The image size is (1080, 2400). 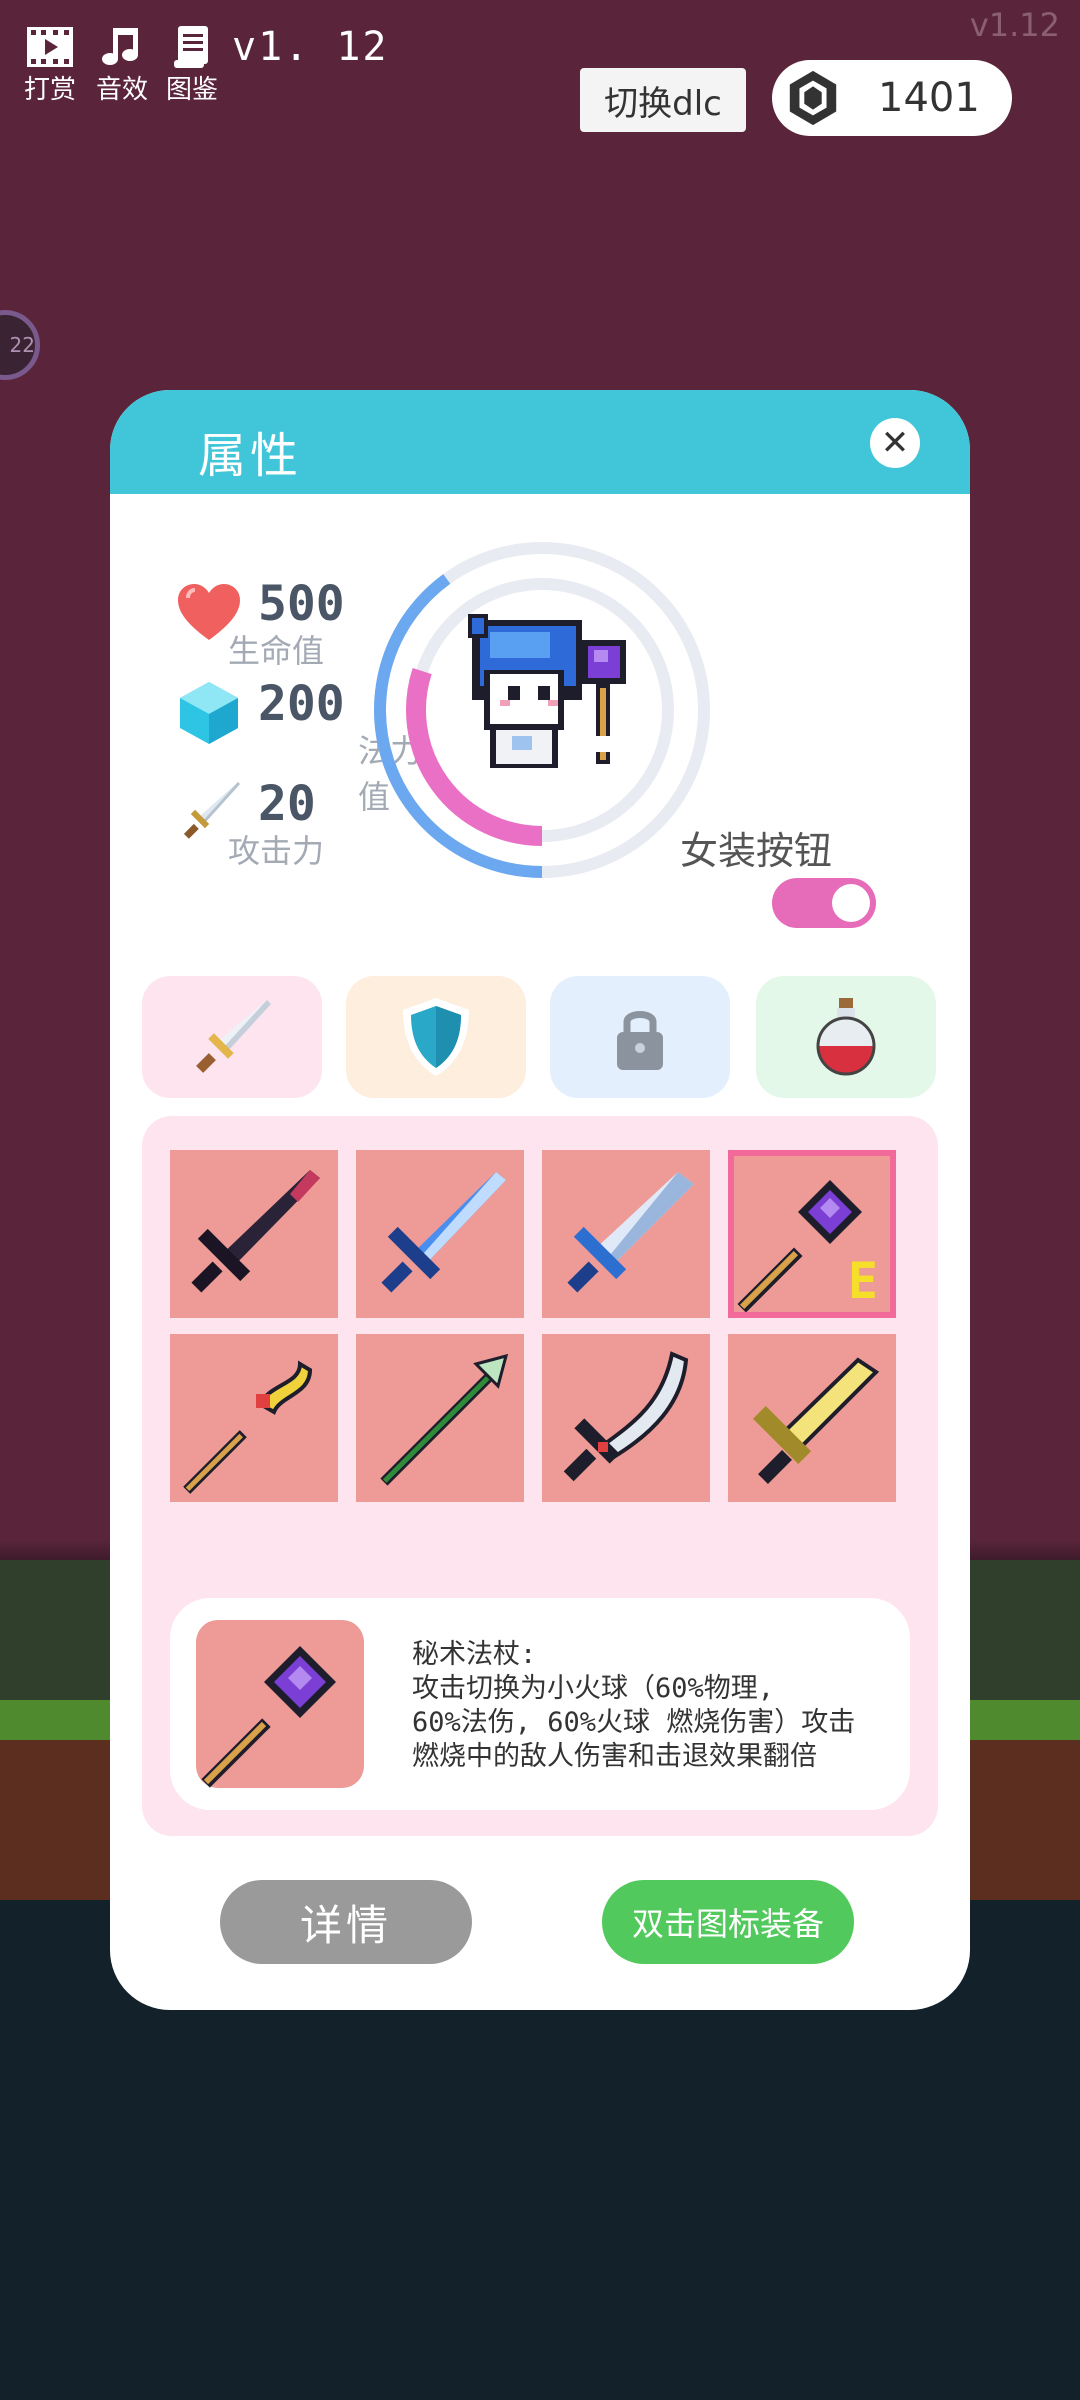 What do you see at coordinates (276, 851) in the screenshot?
I see `atk-label: 攻击力` at bounding box center [276, 851].